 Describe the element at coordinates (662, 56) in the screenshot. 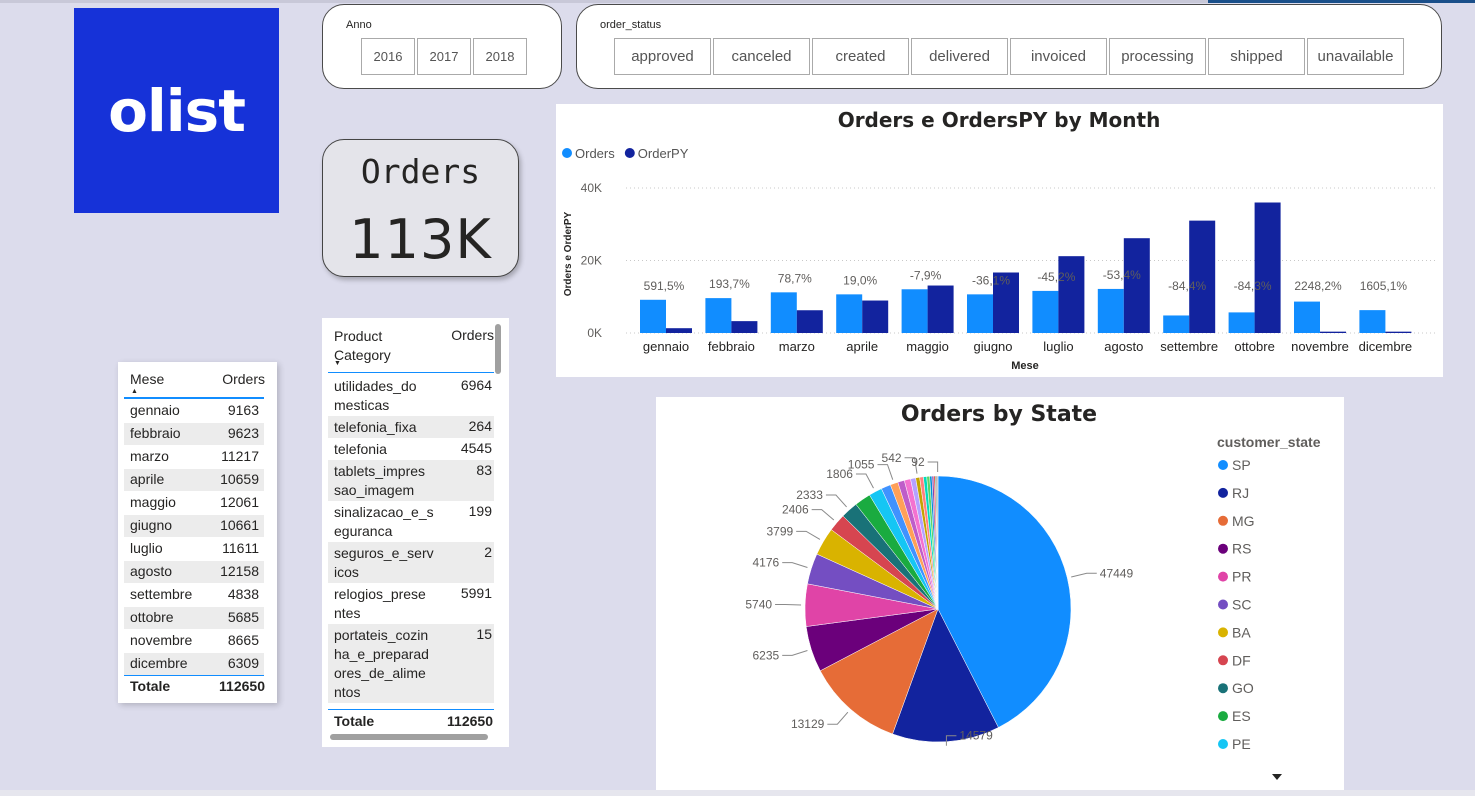

I see `status-option-approved: approved` at that location.